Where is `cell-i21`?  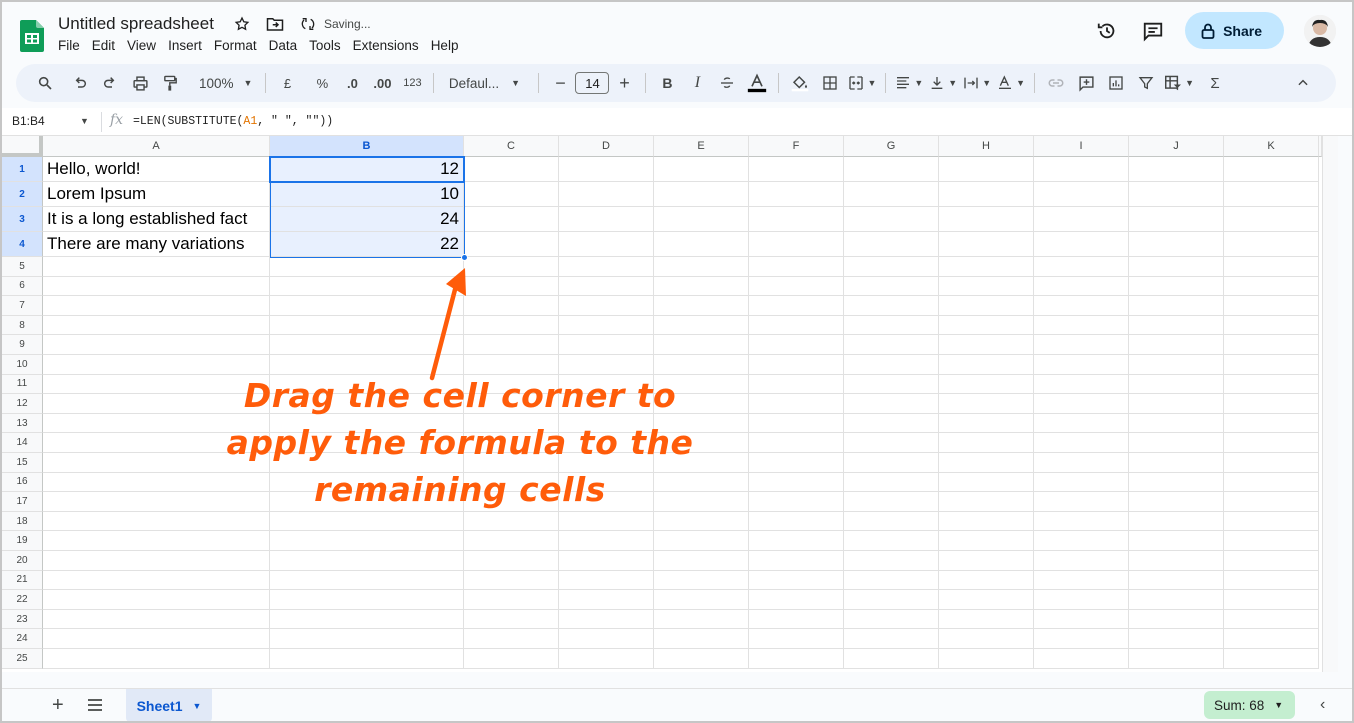
cell-i21 is located at coordinates (1081, 580).